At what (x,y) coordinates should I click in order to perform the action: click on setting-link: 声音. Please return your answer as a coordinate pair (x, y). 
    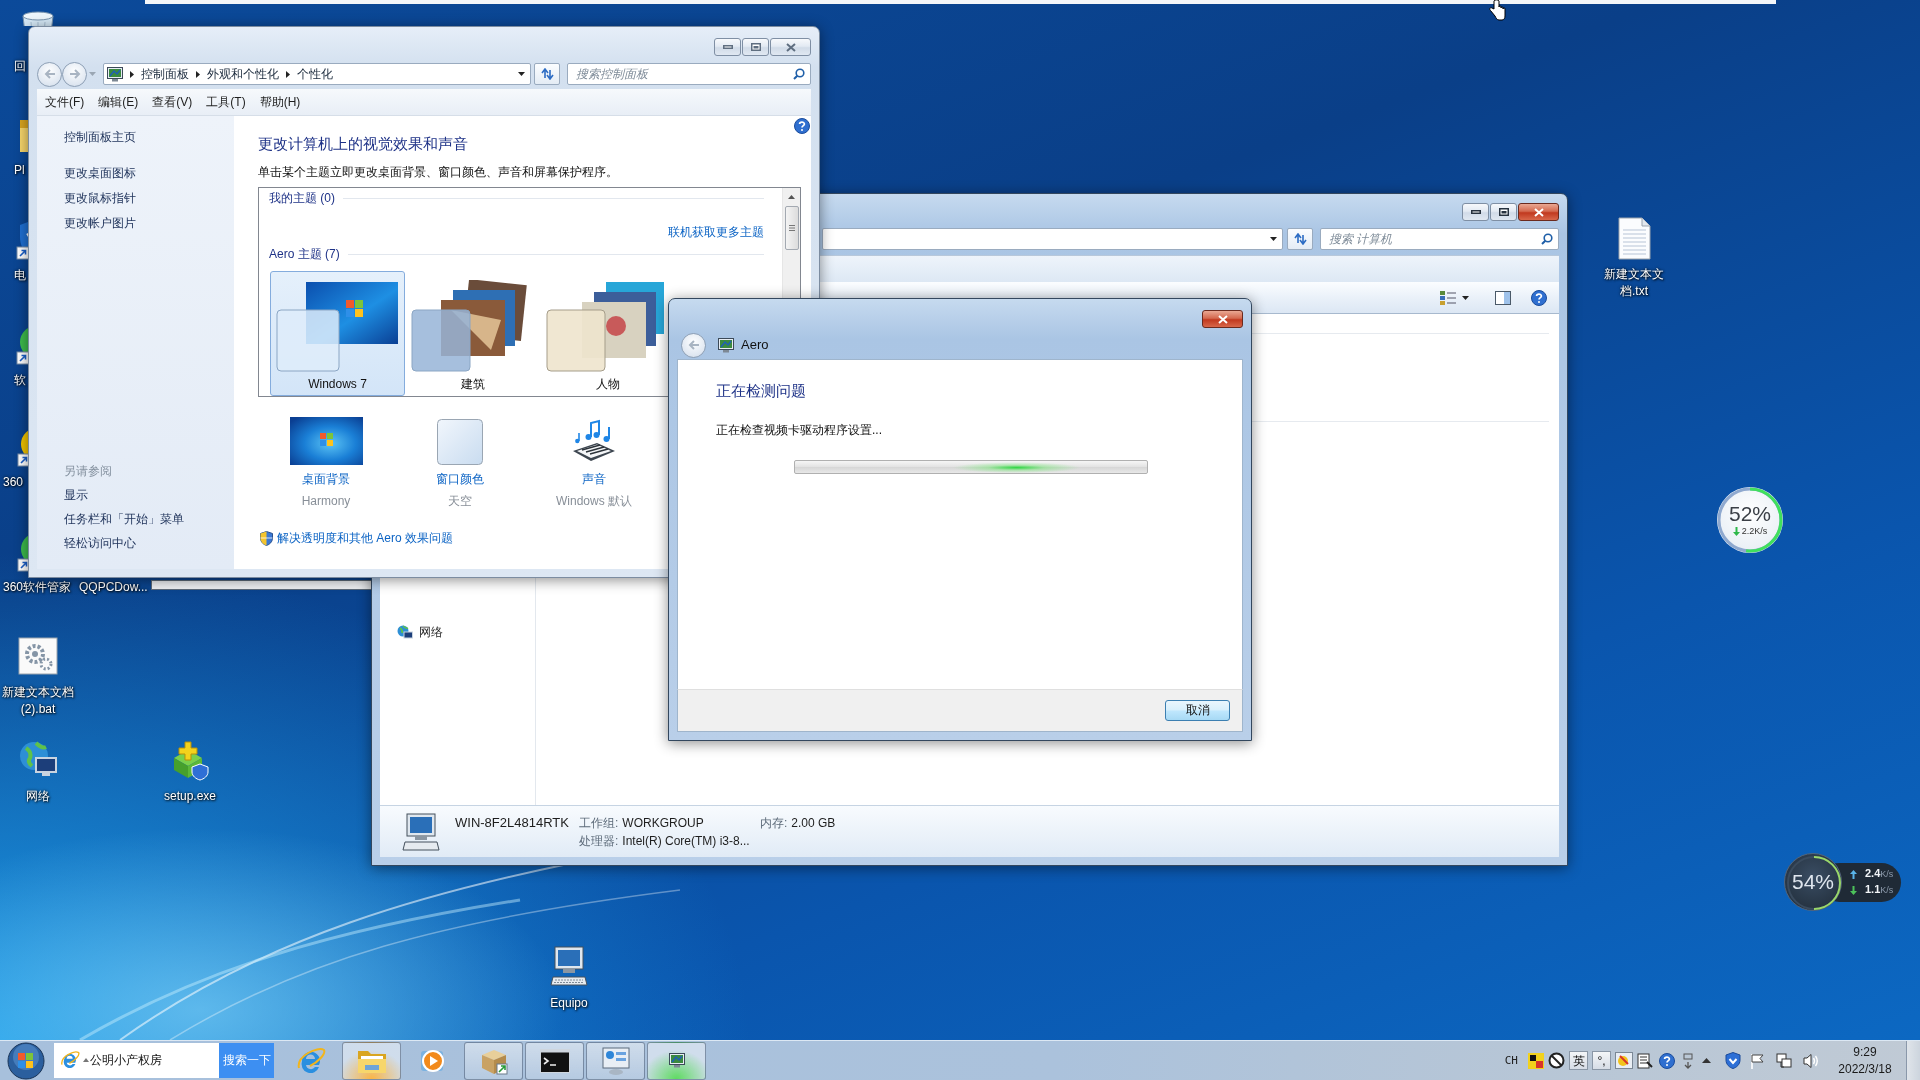
    Looking at the image, I should click on (594, 479).